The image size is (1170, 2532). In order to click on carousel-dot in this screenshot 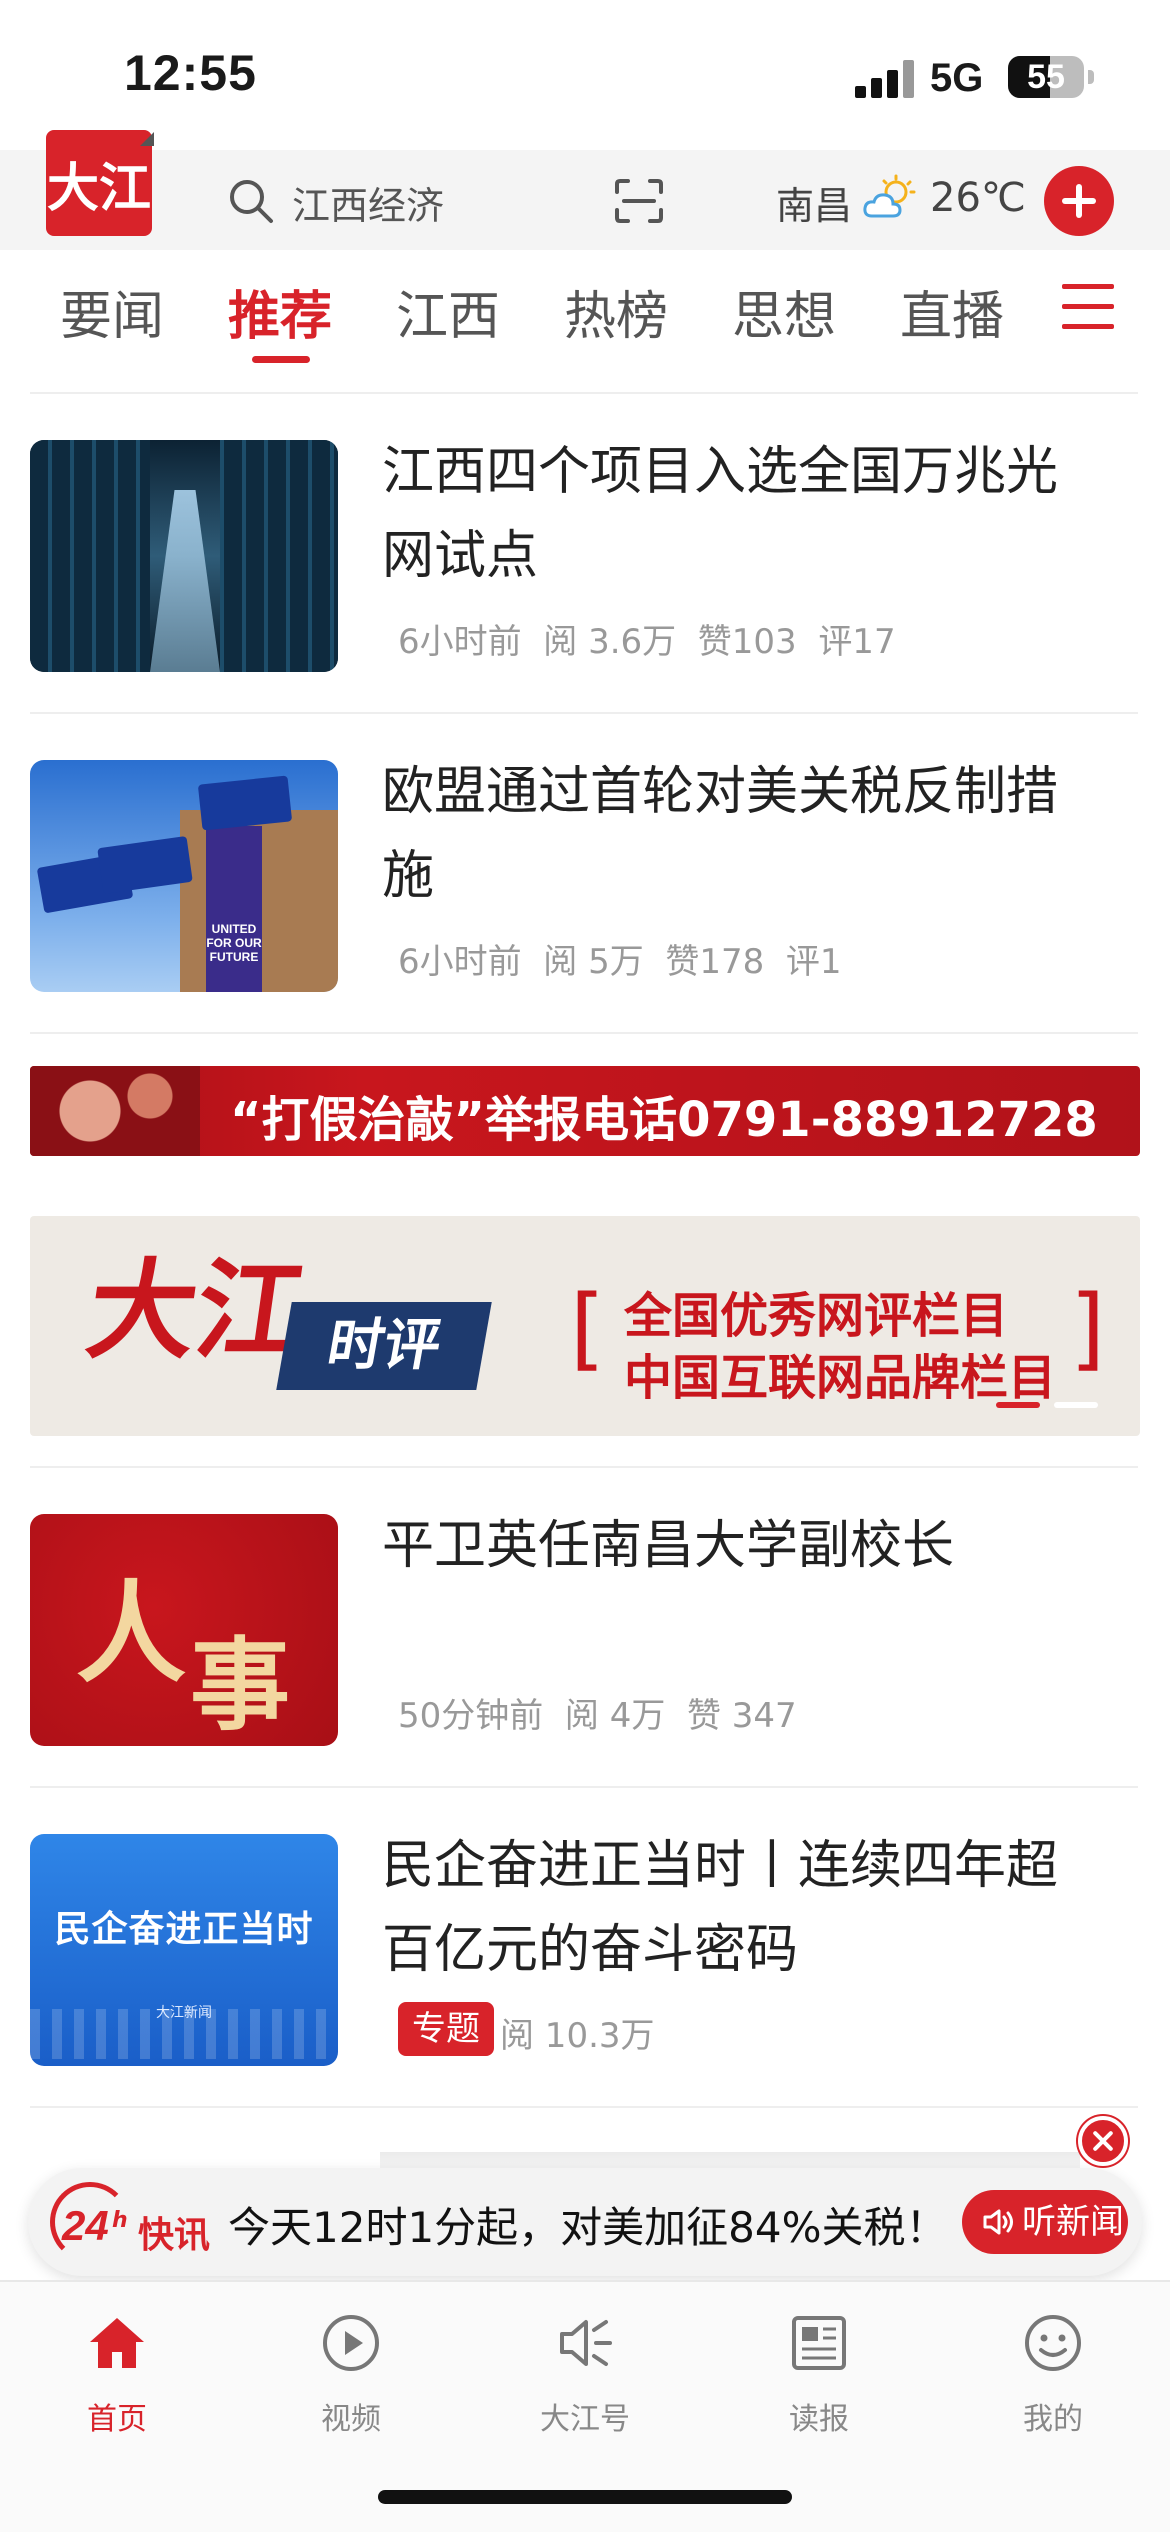, I will do `click(1076, 1405)`.